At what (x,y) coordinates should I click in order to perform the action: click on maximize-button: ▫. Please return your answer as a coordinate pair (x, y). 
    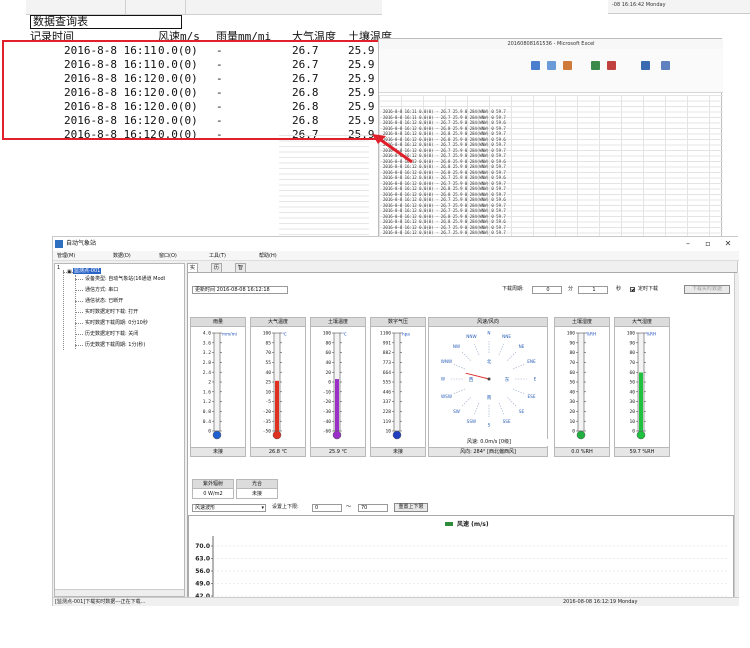
    Looking at the image, I should click on (708, 244).